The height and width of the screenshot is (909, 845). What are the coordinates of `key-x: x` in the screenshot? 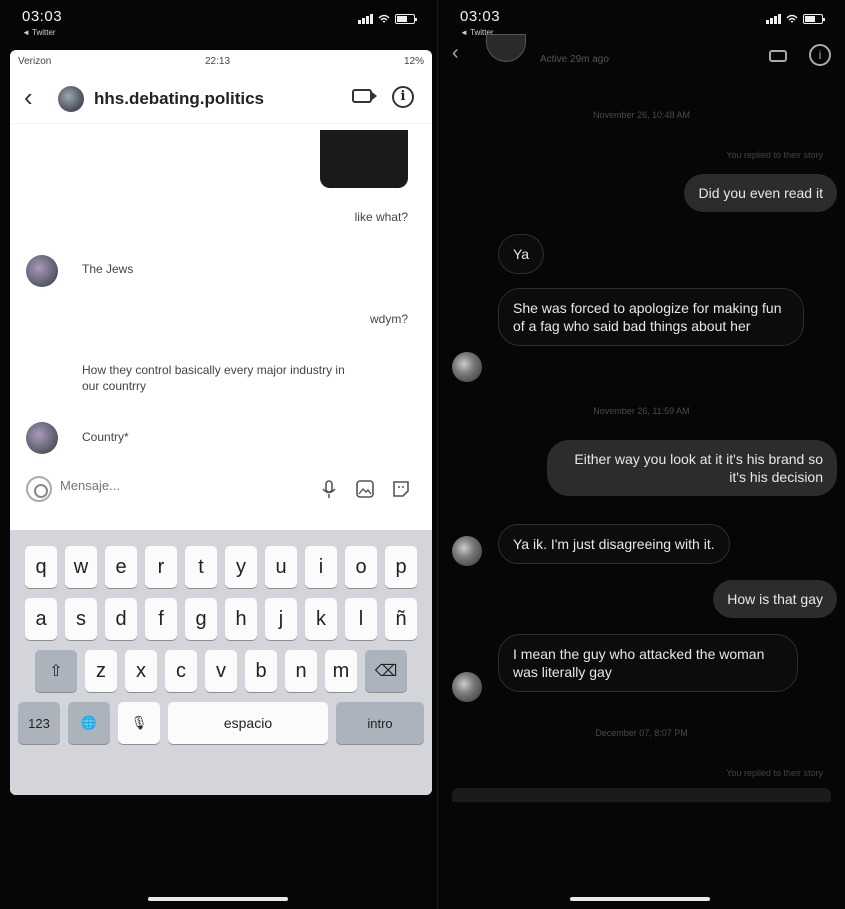 It's located at (141, 671).